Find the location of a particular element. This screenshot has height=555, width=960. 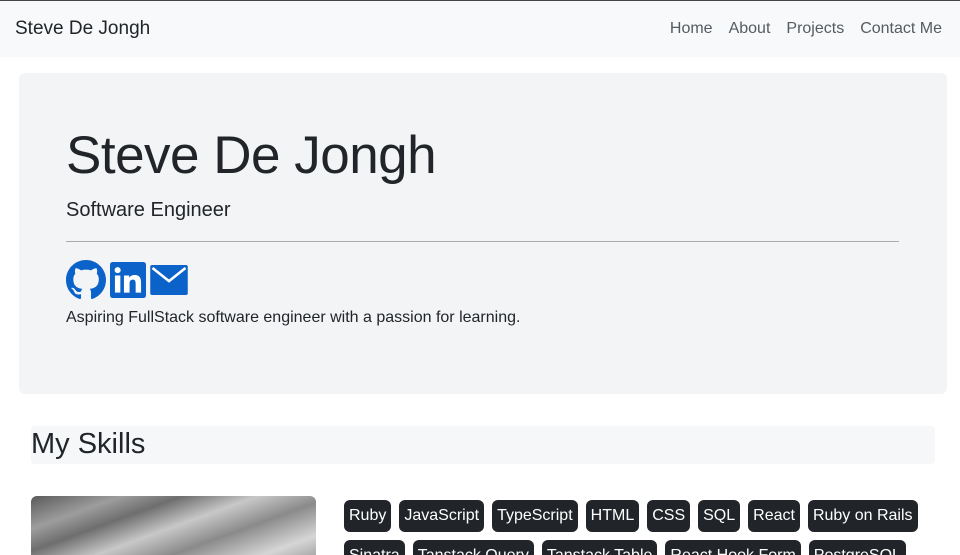

nav-about: About is located at coordinates (750, 29).